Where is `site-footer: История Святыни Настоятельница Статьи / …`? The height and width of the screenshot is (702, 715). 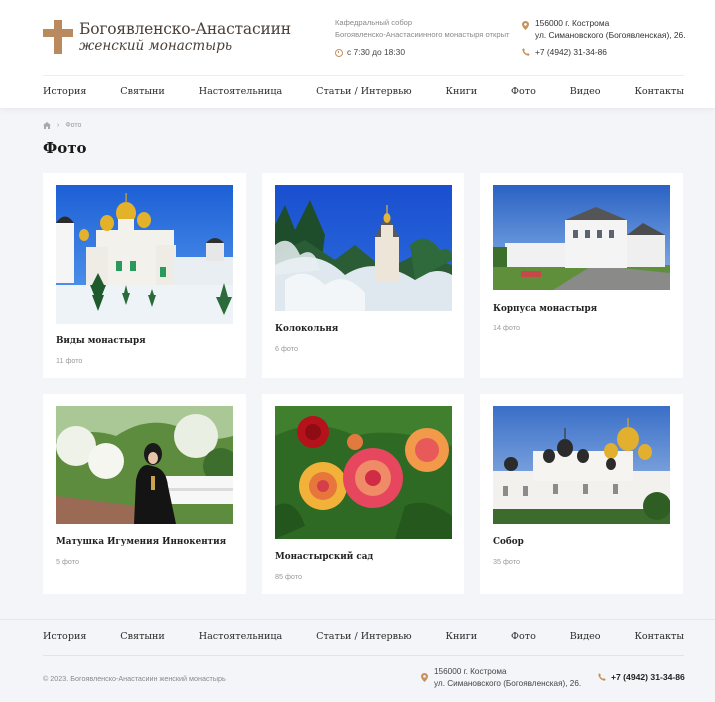
site-footer: История Святыни Настоятельница Статьи / … is located at coordinates (357, 660).